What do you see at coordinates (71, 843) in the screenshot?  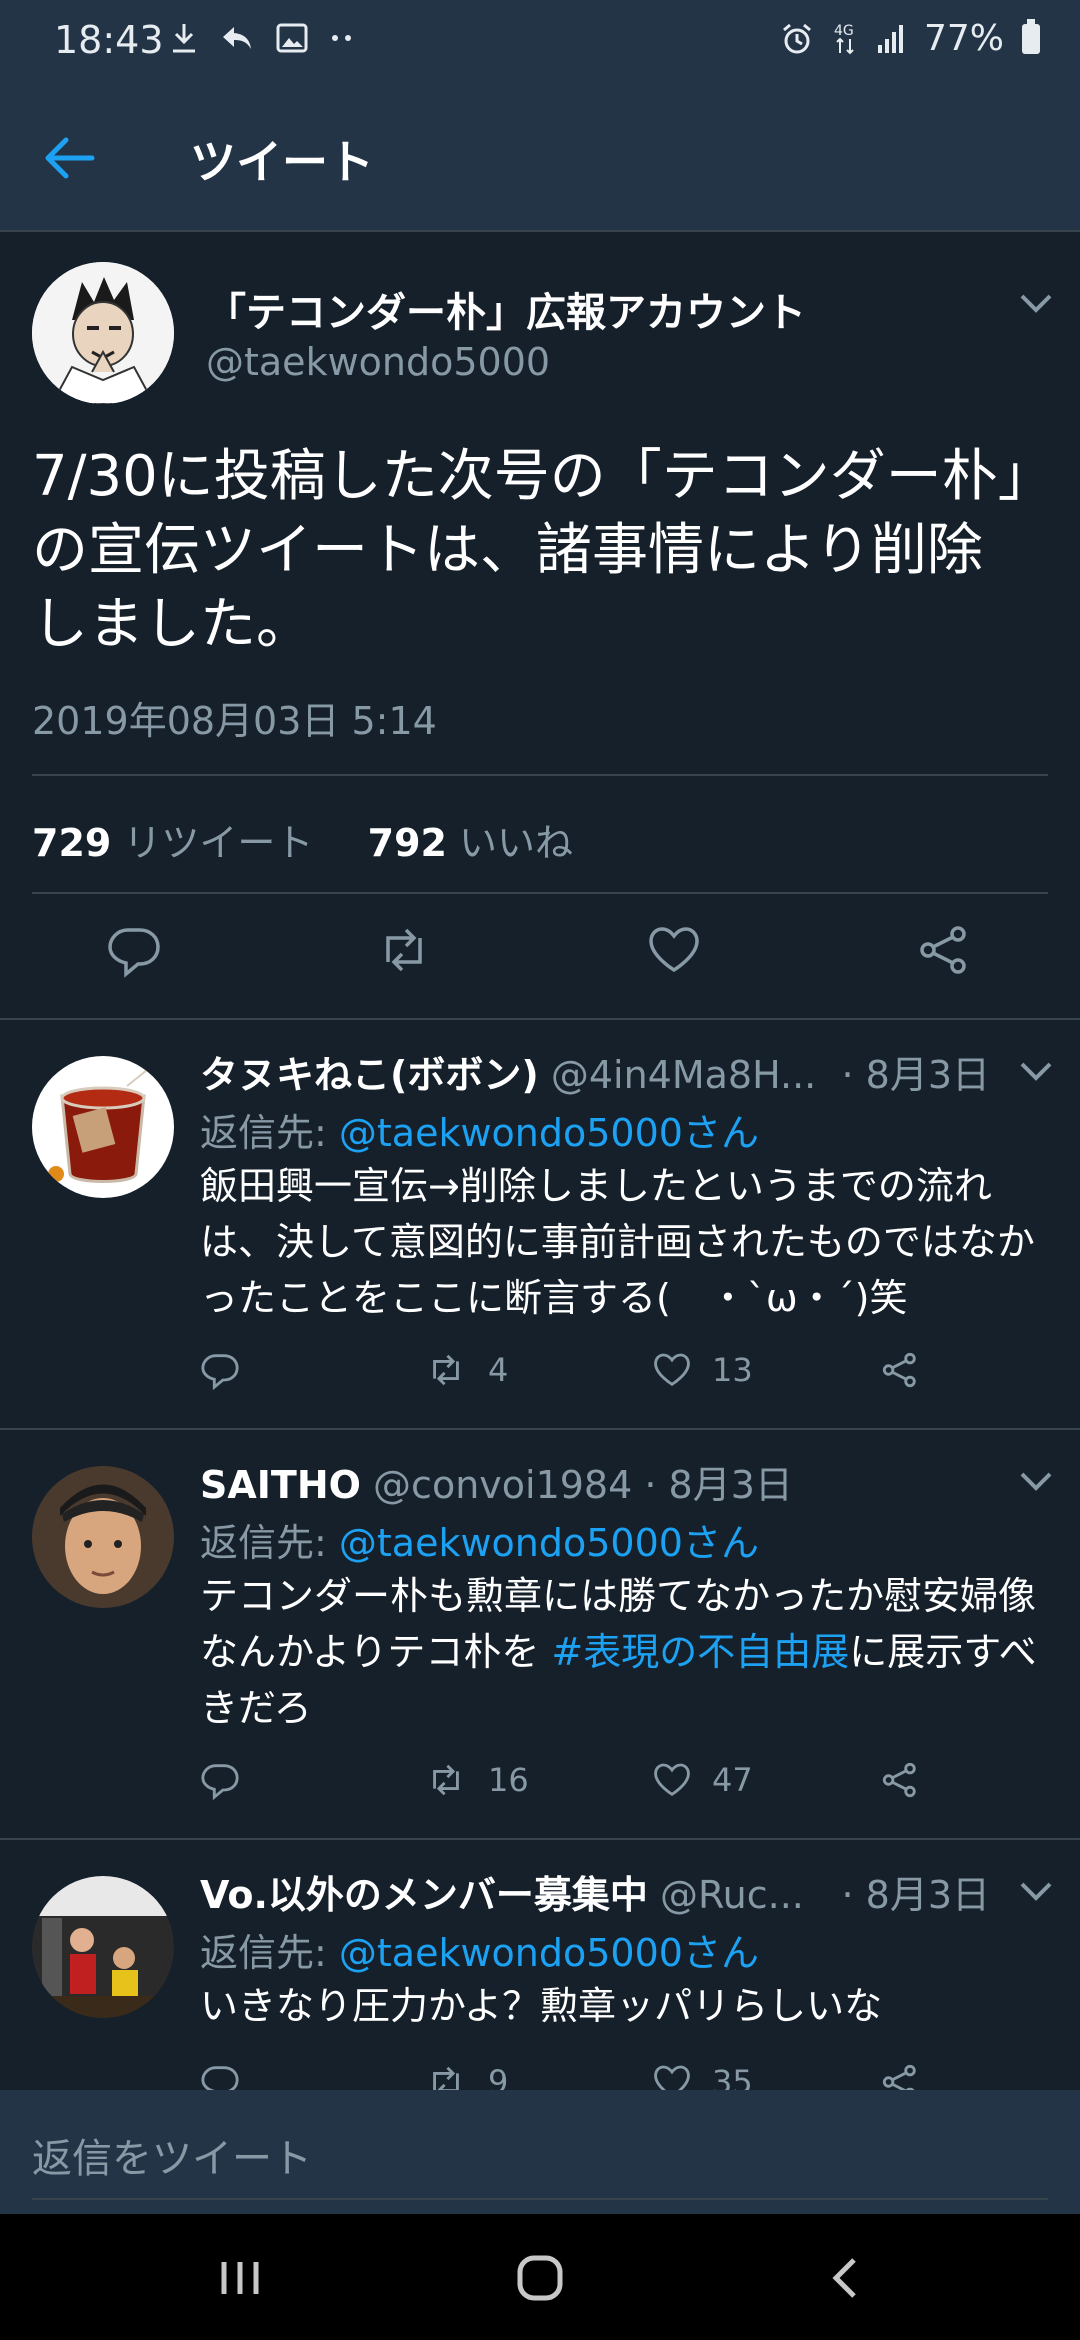 I see `retweet-count: 729` at bounding box center [71, 843].